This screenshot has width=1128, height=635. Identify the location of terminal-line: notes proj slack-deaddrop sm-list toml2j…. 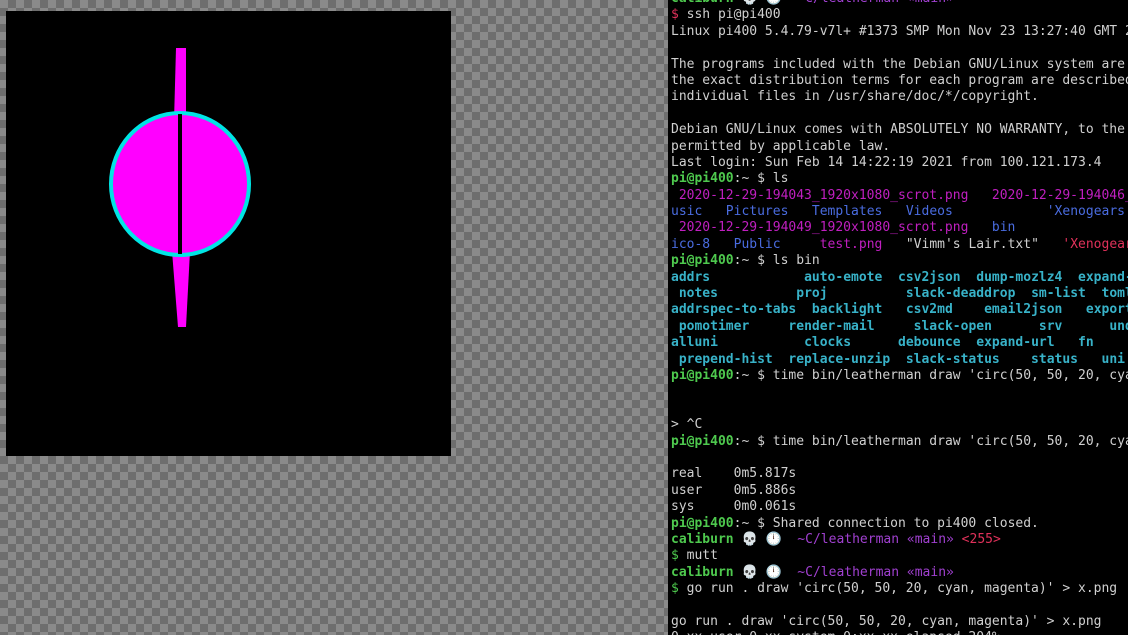
(899, 294).